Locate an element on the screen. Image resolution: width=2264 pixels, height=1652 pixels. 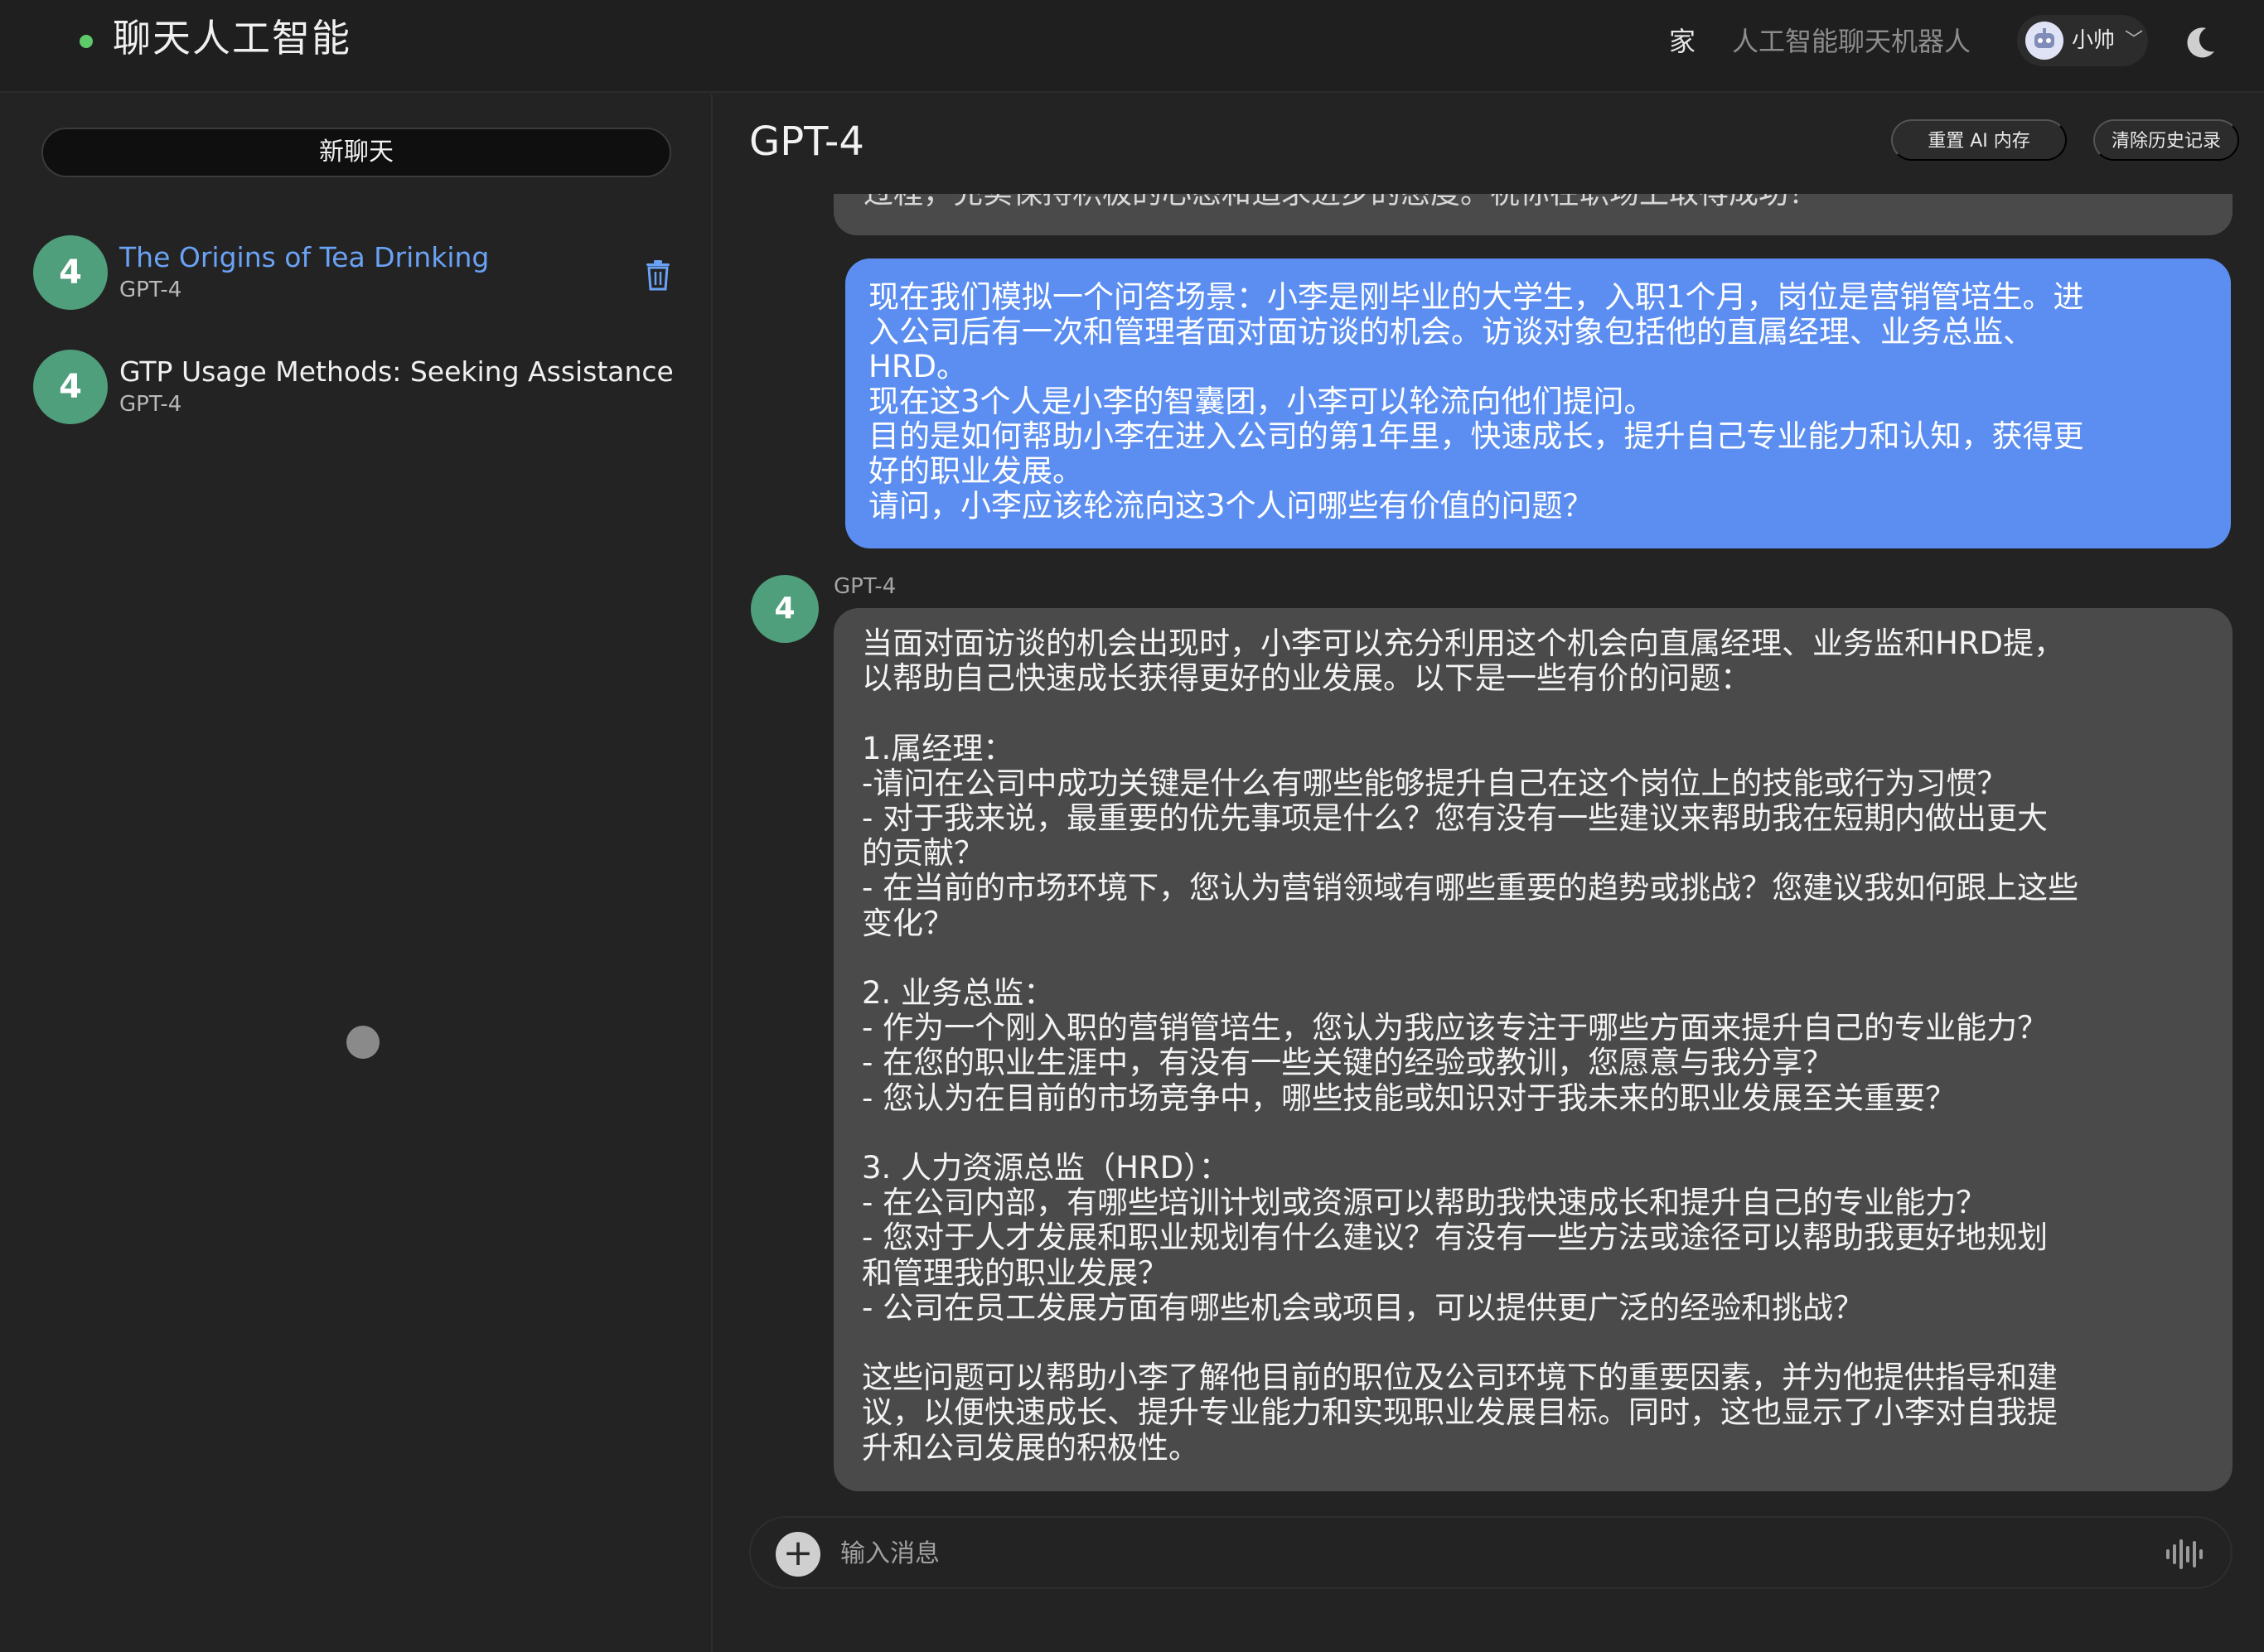
status-dot-icon is located at coordinates (86, 41).